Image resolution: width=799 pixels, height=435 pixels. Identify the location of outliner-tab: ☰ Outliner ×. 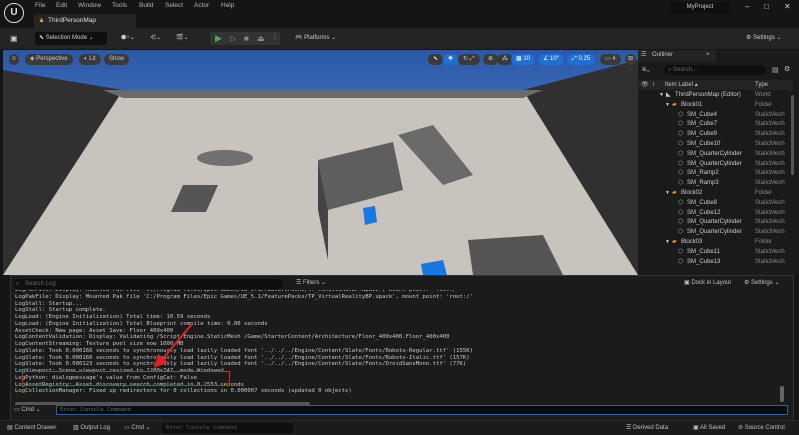
(677, 56).